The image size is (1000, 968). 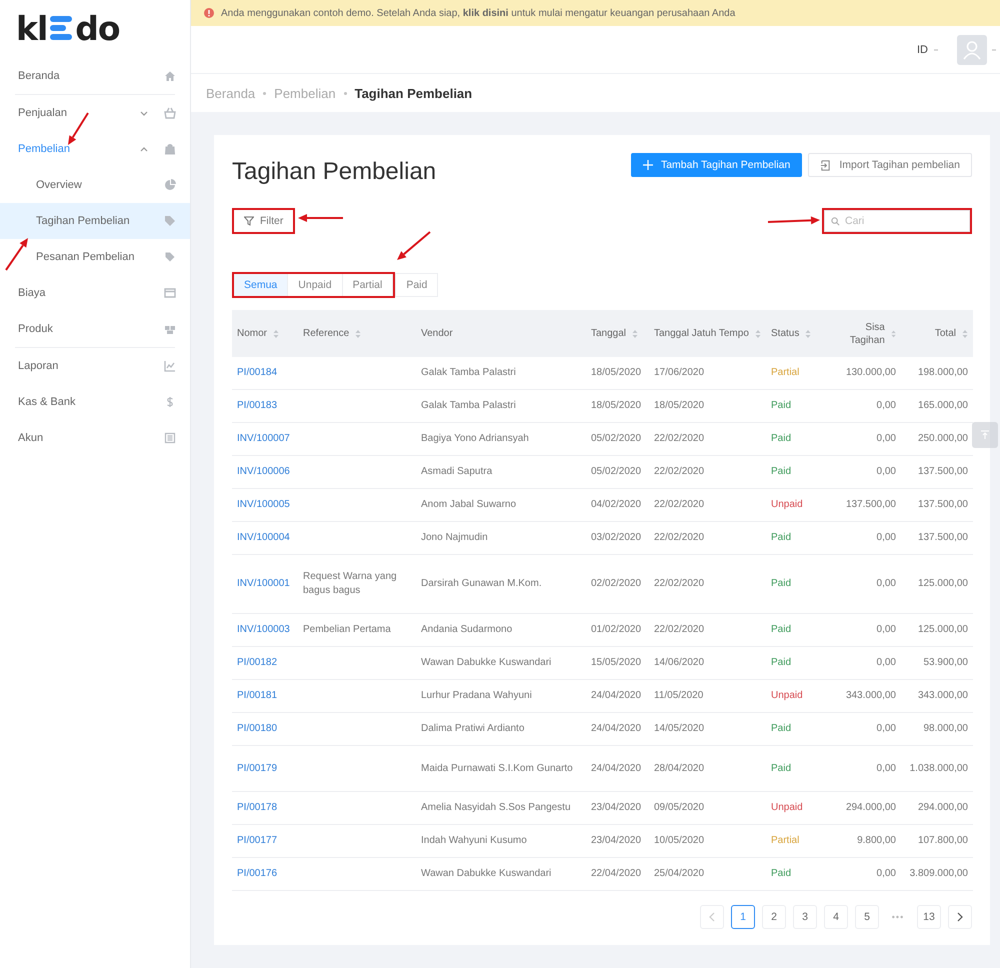 I want to click on pie-icon, so click(x=170, y=185).